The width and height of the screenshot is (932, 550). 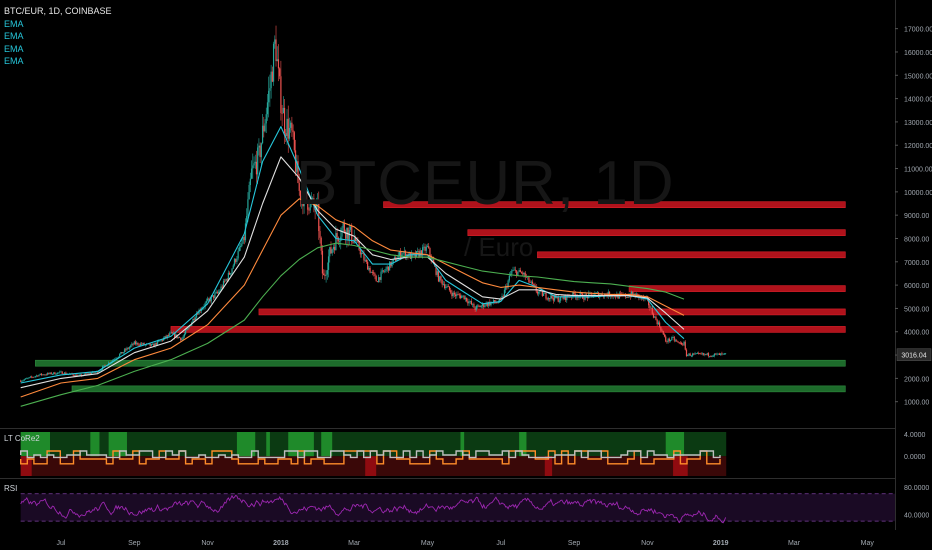 I want to click on ema-indicator-1: EMA, so click(x=58, y=24).